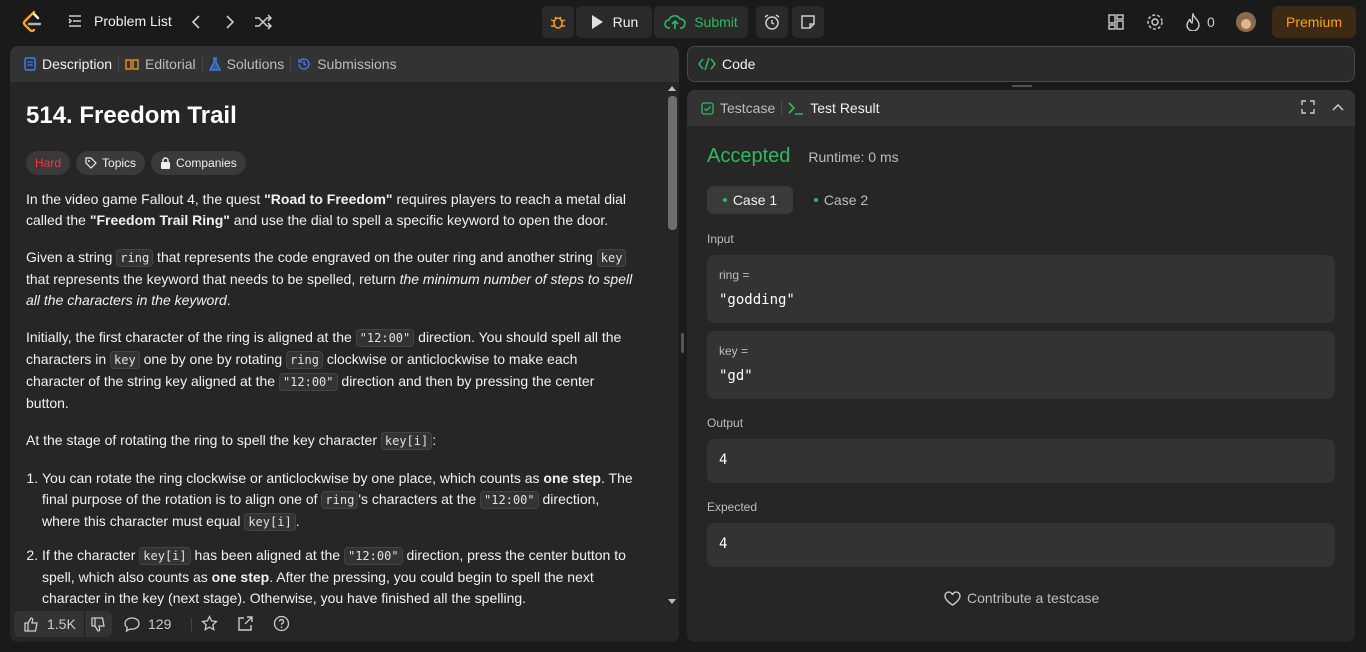  I want to click on result-status: Accepted Runtime: 0 ms, so click(803, 156).